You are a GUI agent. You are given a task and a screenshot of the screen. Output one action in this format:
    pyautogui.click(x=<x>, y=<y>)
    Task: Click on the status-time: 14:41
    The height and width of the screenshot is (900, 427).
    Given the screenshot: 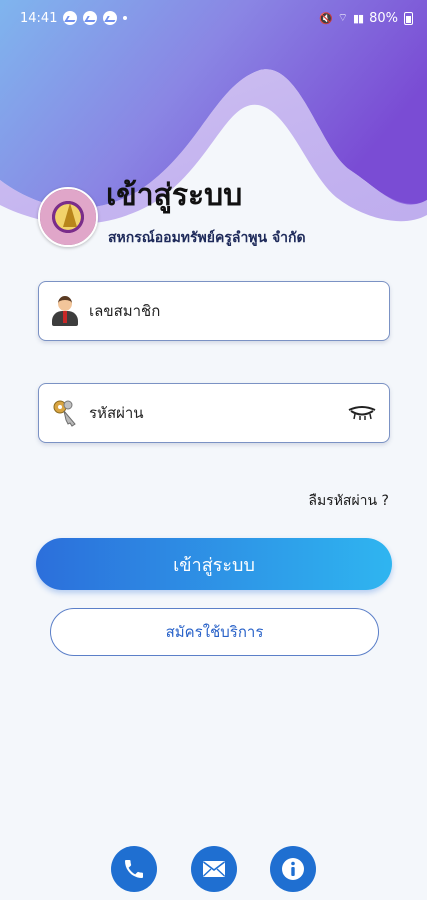 What is the action you would take?
    pyautogui.click(x=39, y=18)
    